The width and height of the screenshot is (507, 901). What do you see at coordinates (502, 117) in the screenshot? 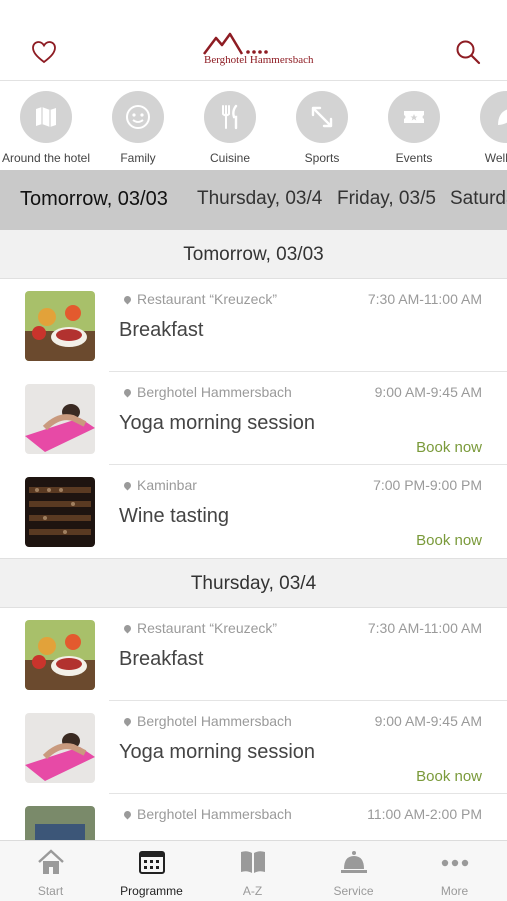
I see `leaf-icon` at bounding box center [502, 117].